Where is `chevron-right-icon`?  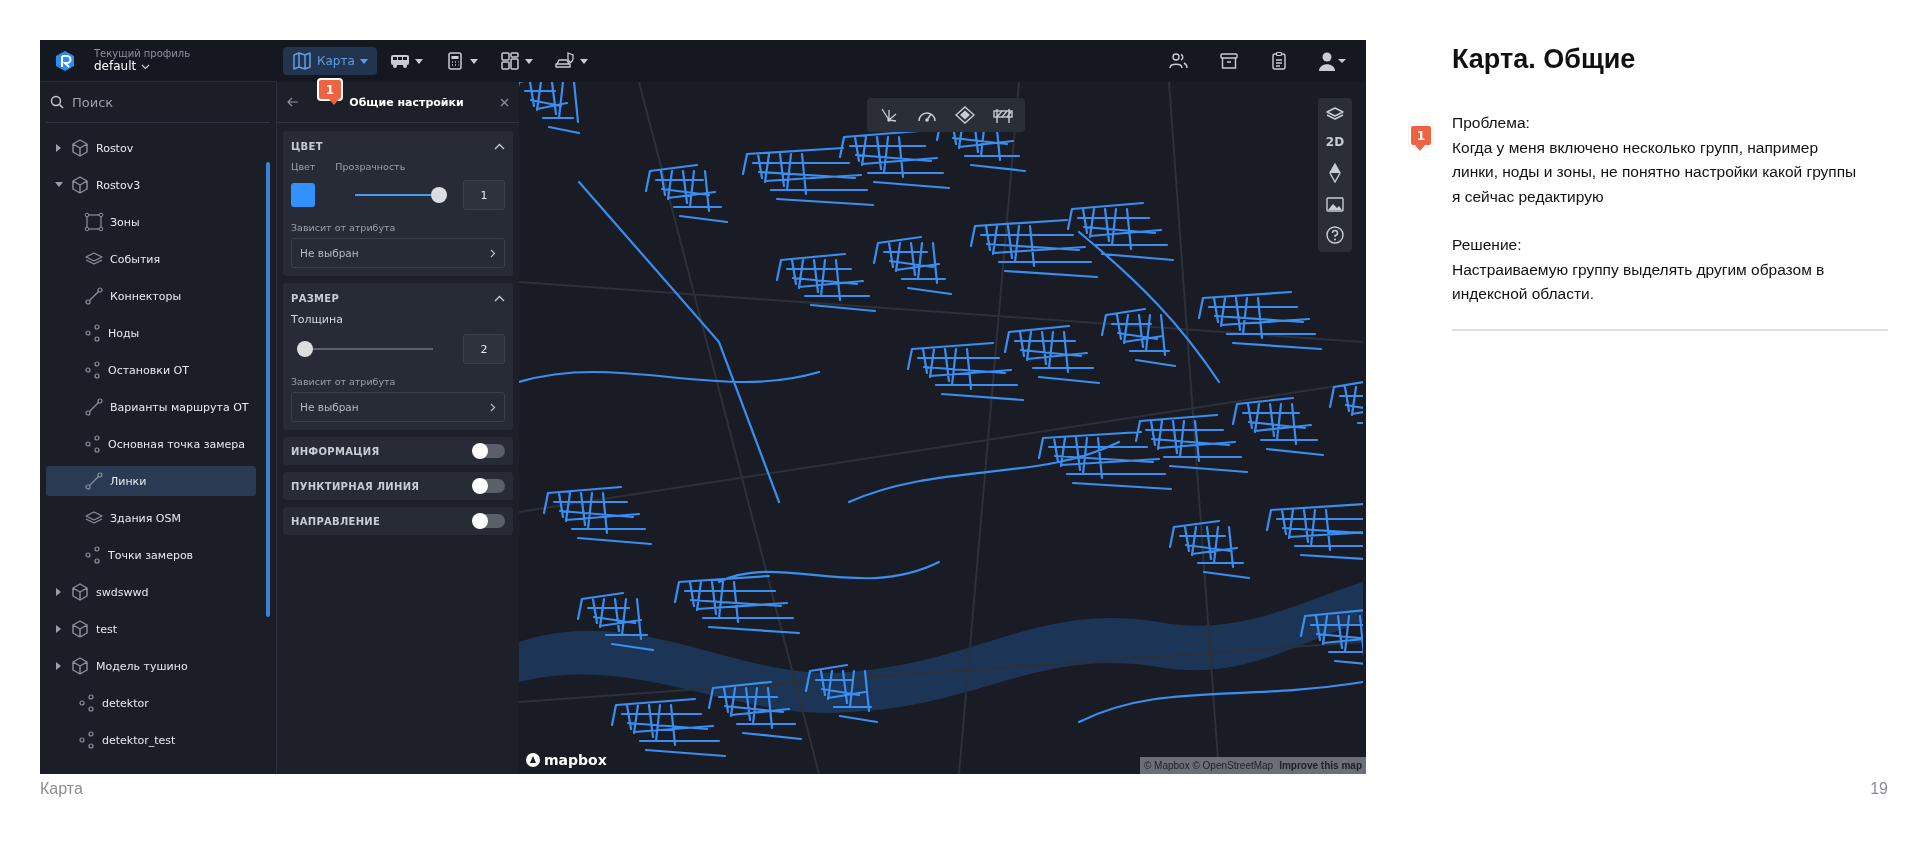 chevron-right-icon is located at coordinates (493, 407).